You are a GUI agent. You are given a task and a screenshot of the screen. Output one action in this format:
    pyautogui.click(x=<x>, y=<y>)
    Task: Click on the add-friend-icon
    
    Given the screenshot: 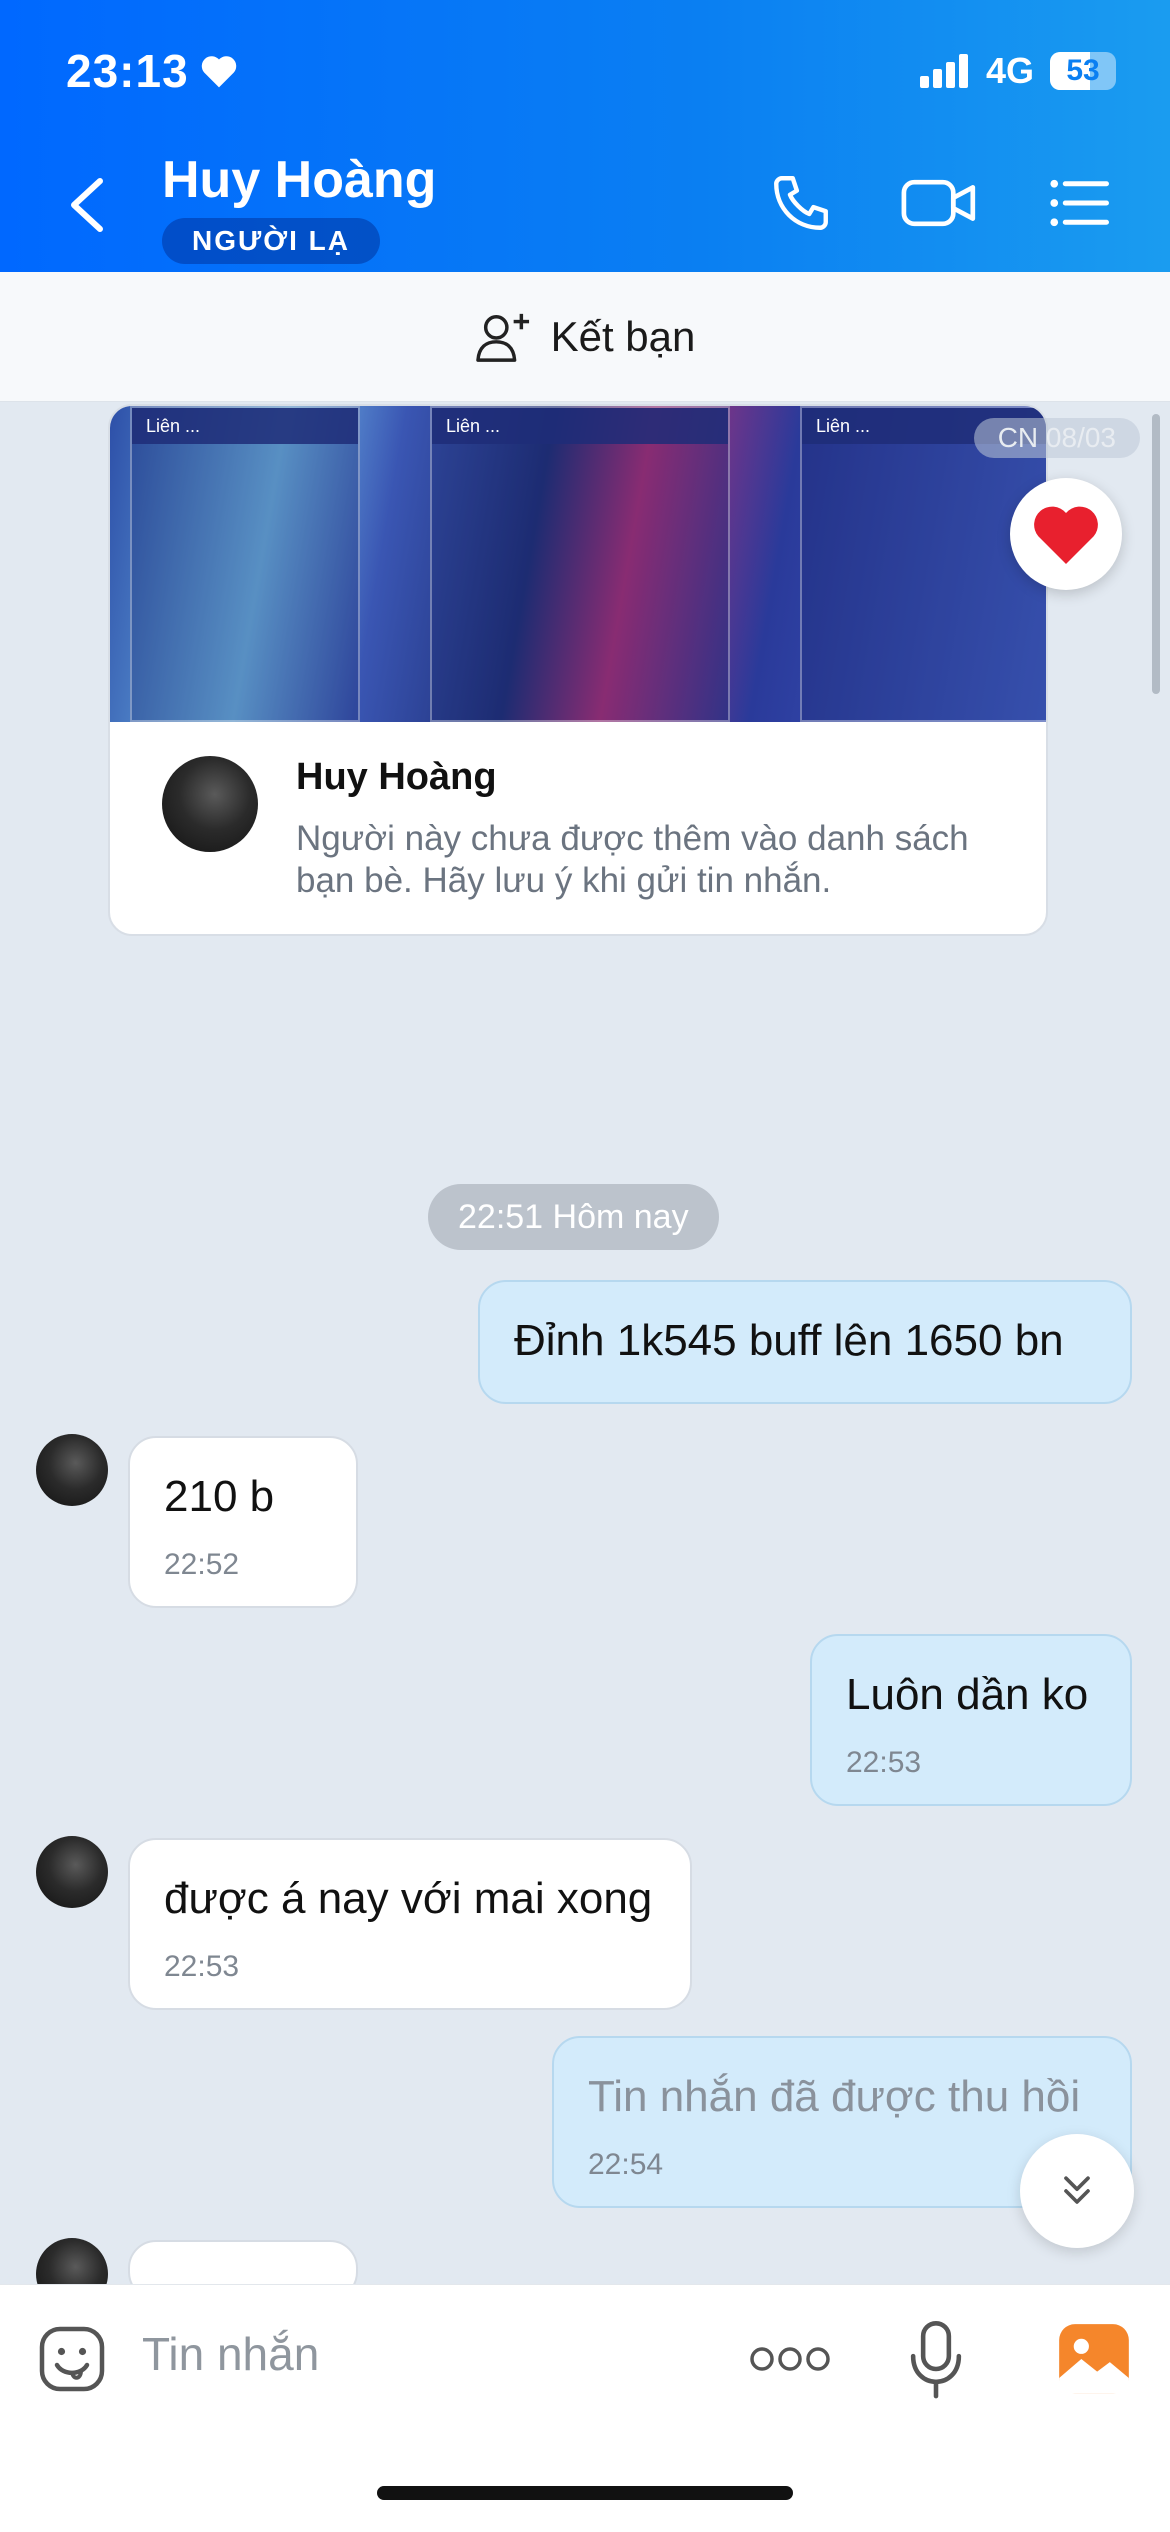 What is the action you would take?
    pyautogui.click(x=502, y=337)
    